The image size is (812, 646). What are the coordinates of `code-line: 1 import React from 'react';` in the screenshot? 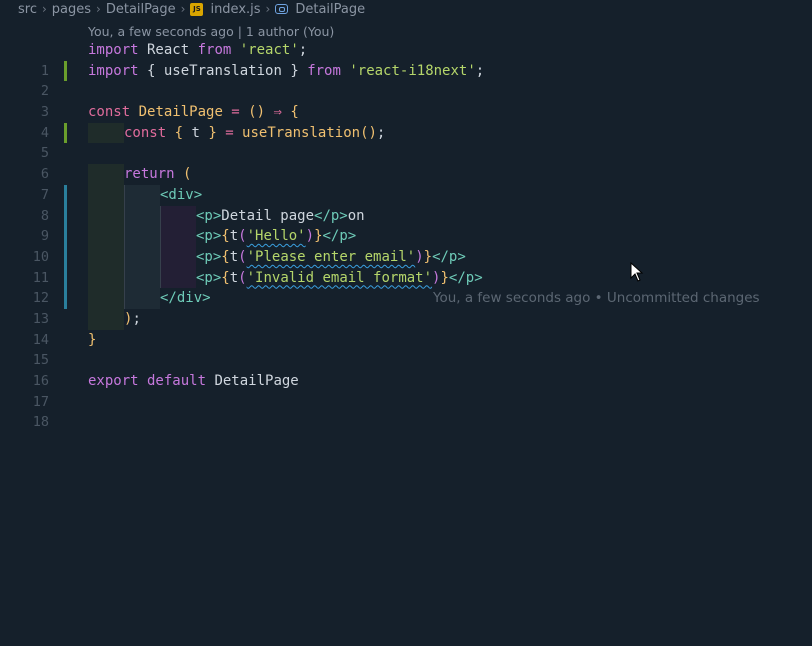 It's located at (406, 59).